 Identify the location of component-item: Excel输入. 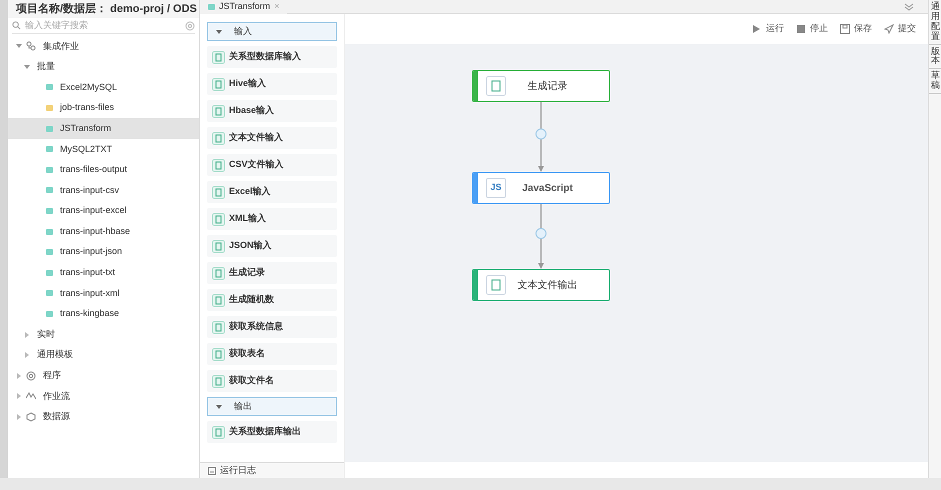
(272, 192).